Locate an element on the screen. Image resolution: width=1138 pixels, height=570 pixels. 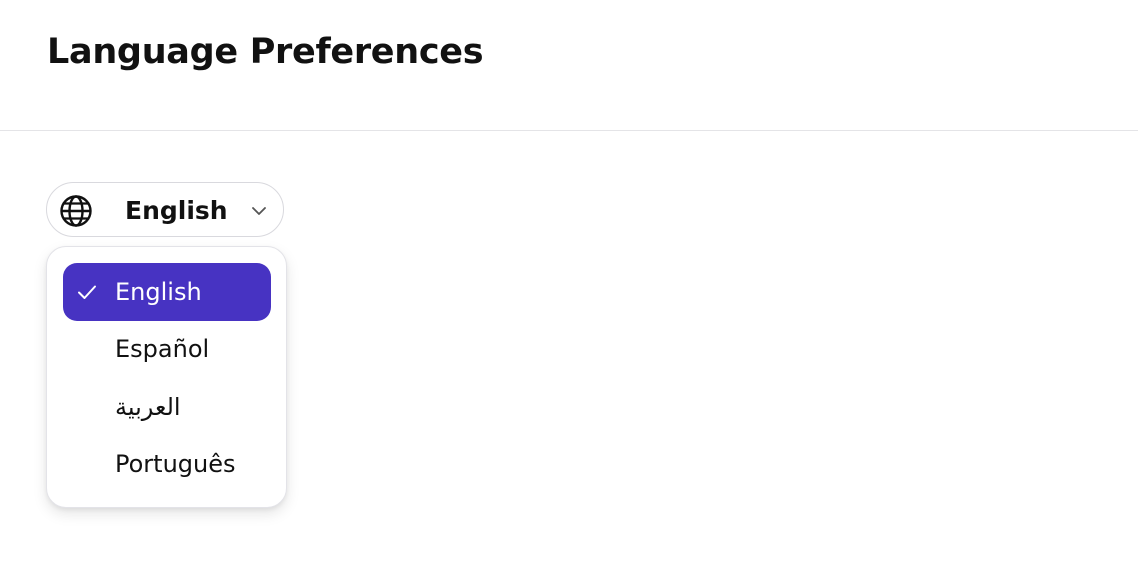
globe-icon is located at coordinates (76, 211).